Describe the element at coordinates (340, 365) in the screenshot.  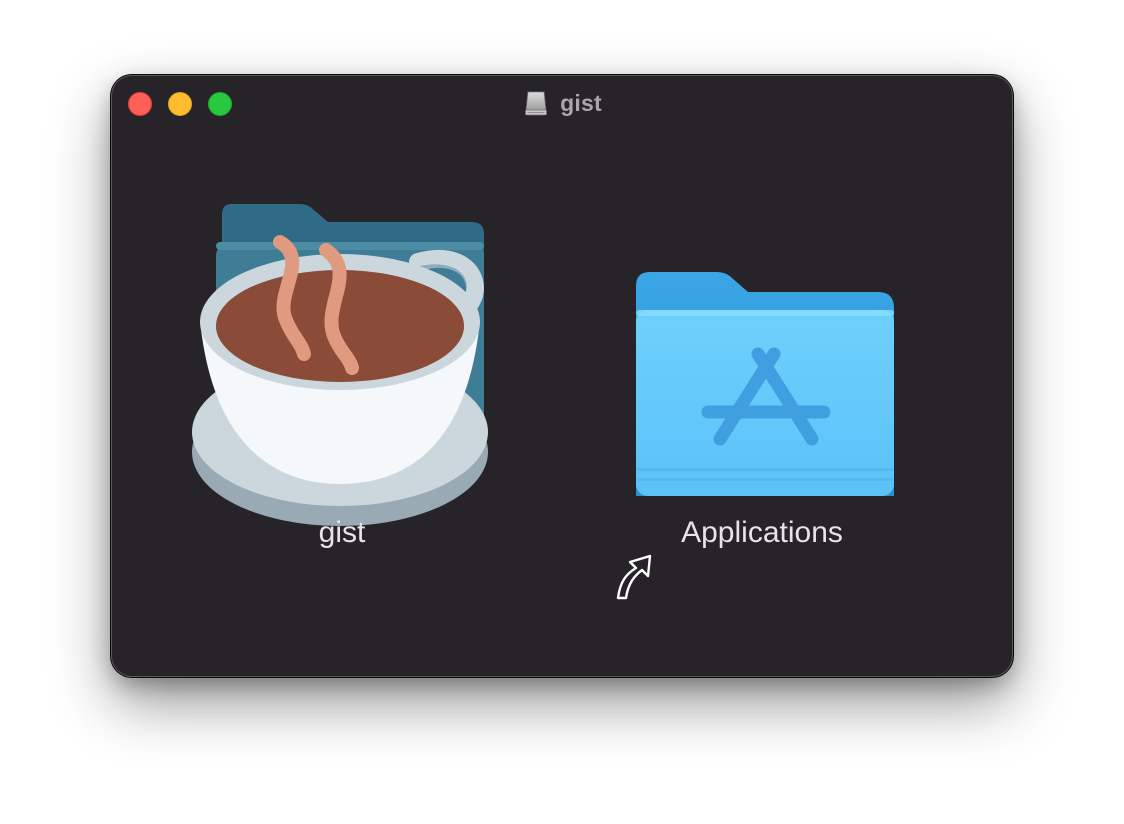
I see `hot-beverage-app-icon` at that location.